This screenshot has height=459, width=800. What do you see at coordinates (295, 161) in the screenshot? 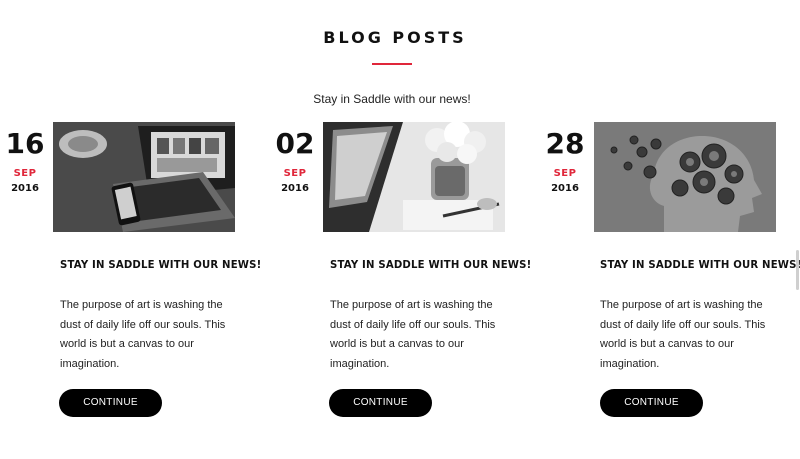
I see `post-date: 02 SEP 2016` at bounding box center [295, 161].